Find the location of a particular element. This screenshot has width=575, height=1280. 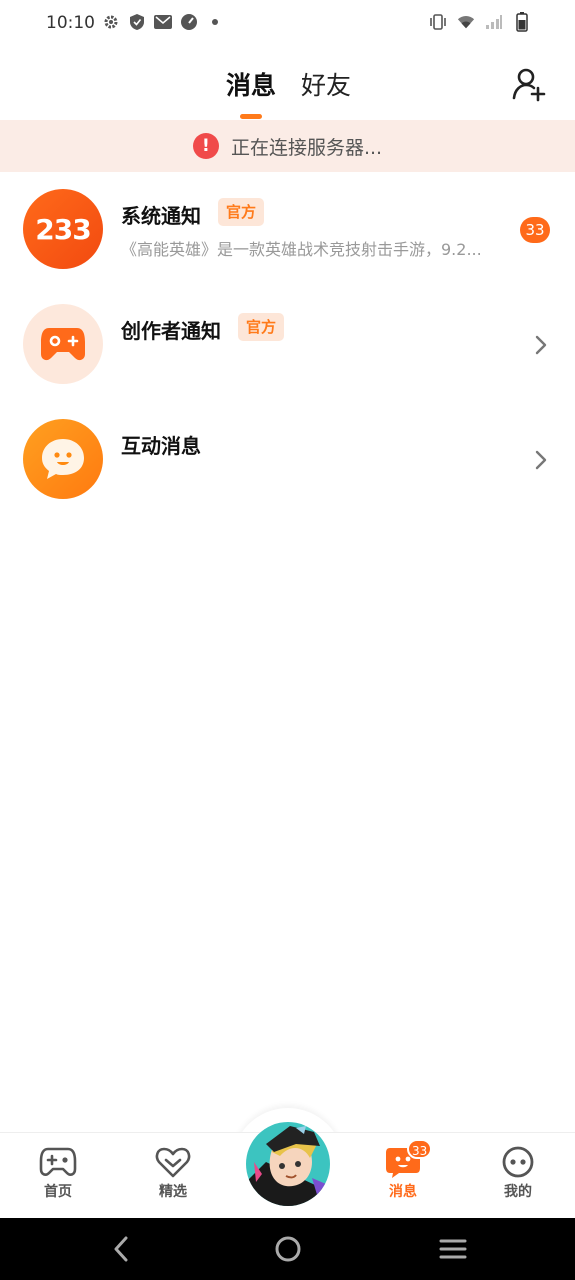

creator-notification-title: 创作者通知 is located at coordinates (171, 331).